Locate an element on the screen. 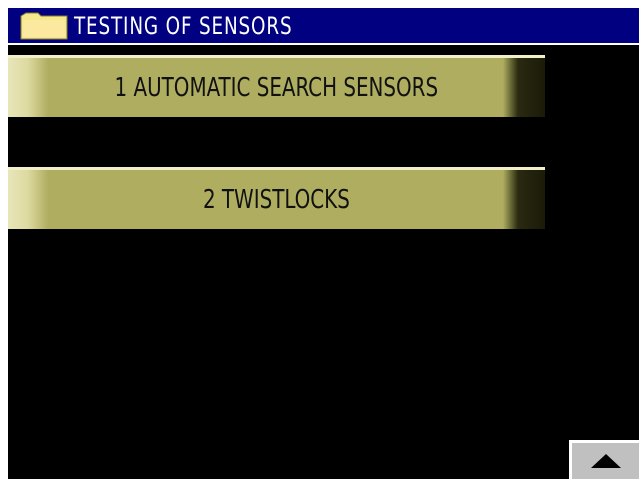 Image resolution: width=639 pixels, height=479 pixels. up-triangle-icon is located at coordinates (605, 461).